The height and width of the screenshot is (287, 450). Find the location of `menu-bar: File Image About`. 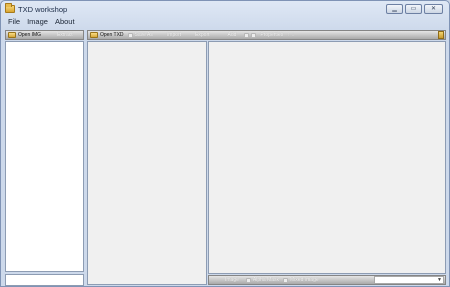

menu-bar: File Image About is located at coordinates (39, 22).